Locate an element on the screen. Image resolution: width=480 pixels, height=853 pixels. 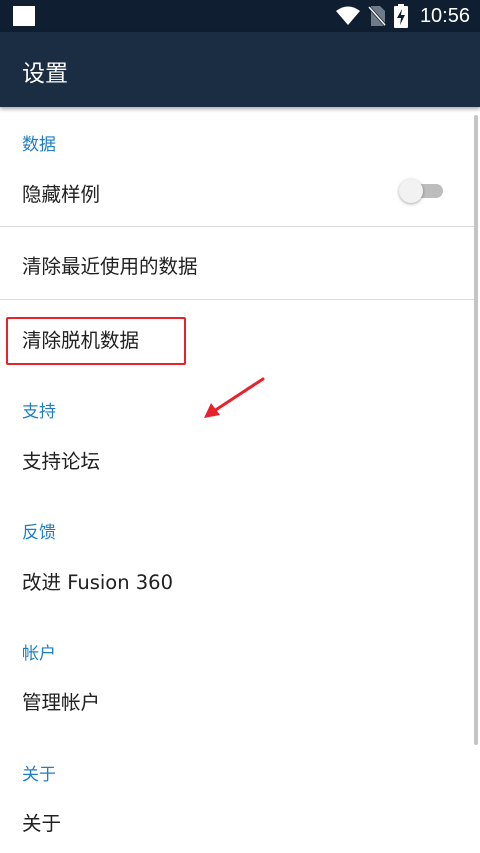
section-header-data: 数据 is located at coordinates (39, 145).